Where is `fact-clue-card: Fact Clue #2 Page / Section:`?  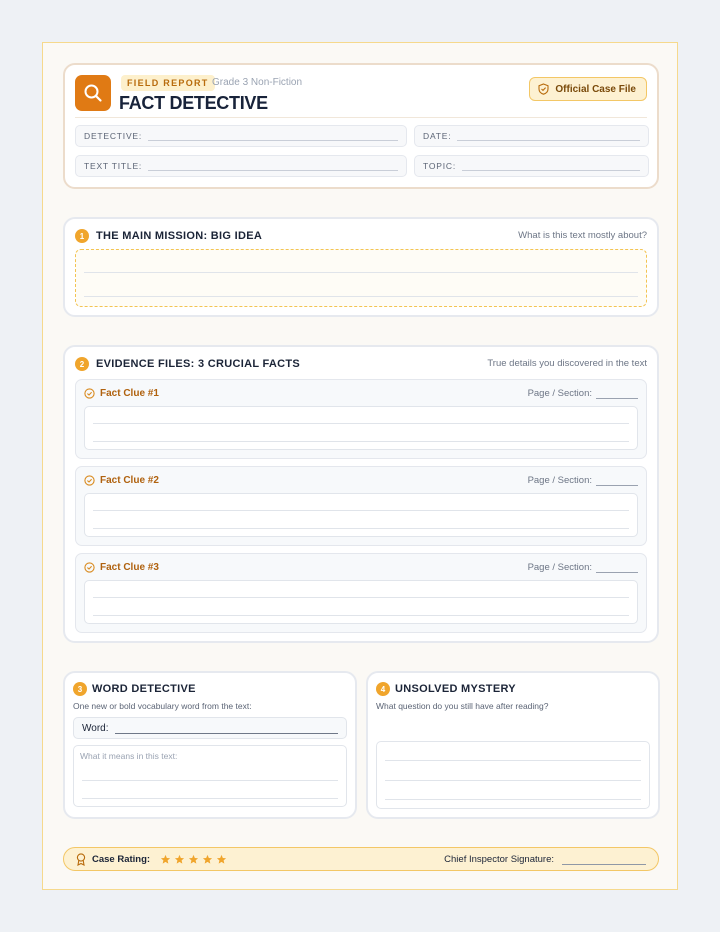 fact-clue-card: Fact Clue #2 Page / Section: is located at coordinates (361, 506).